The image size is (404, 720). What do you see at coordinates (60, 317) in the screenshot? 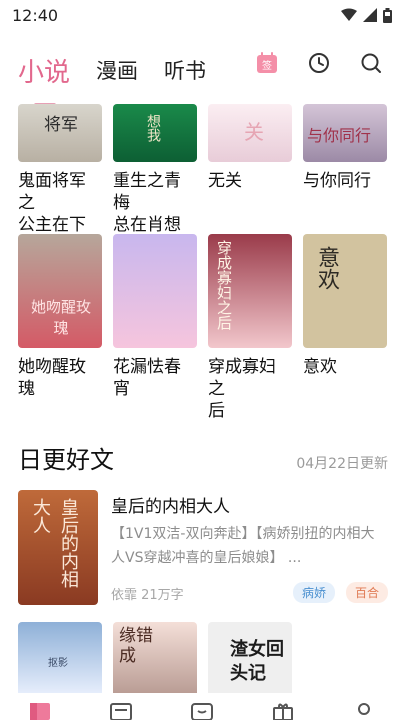
I see `cover-title-art: 她吻醒玫瑰` at bounding box center [60, 317].